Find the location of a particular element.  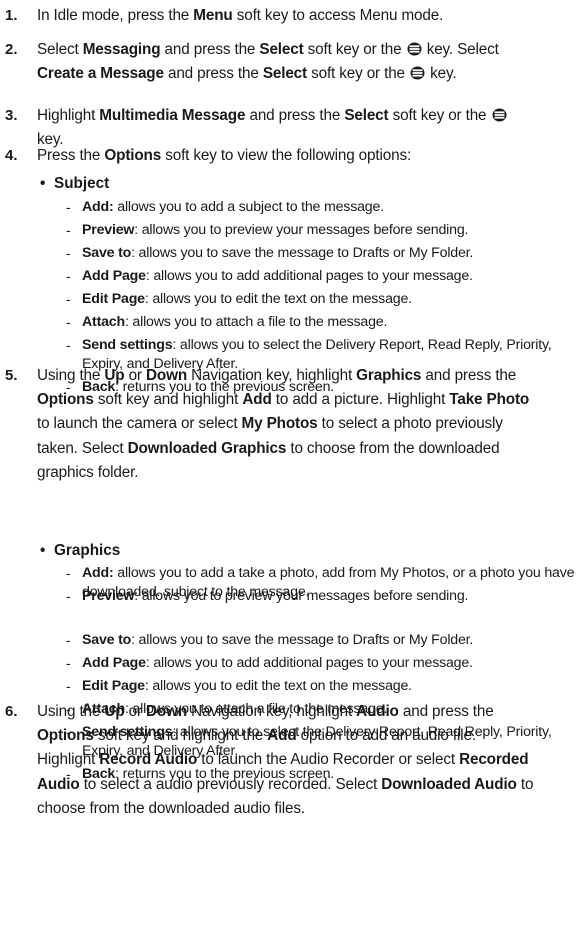

text-run: soft key to access Menu mode. is located at coordinates (338, 15).